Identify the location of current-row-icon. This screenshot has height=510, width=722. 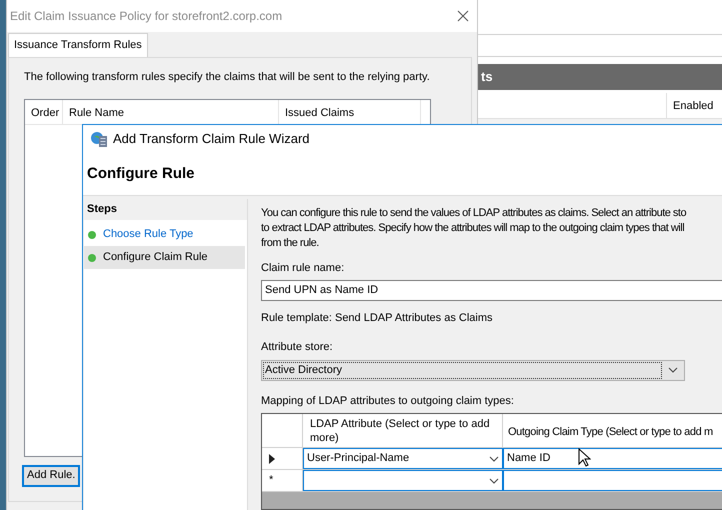
(272, 459).